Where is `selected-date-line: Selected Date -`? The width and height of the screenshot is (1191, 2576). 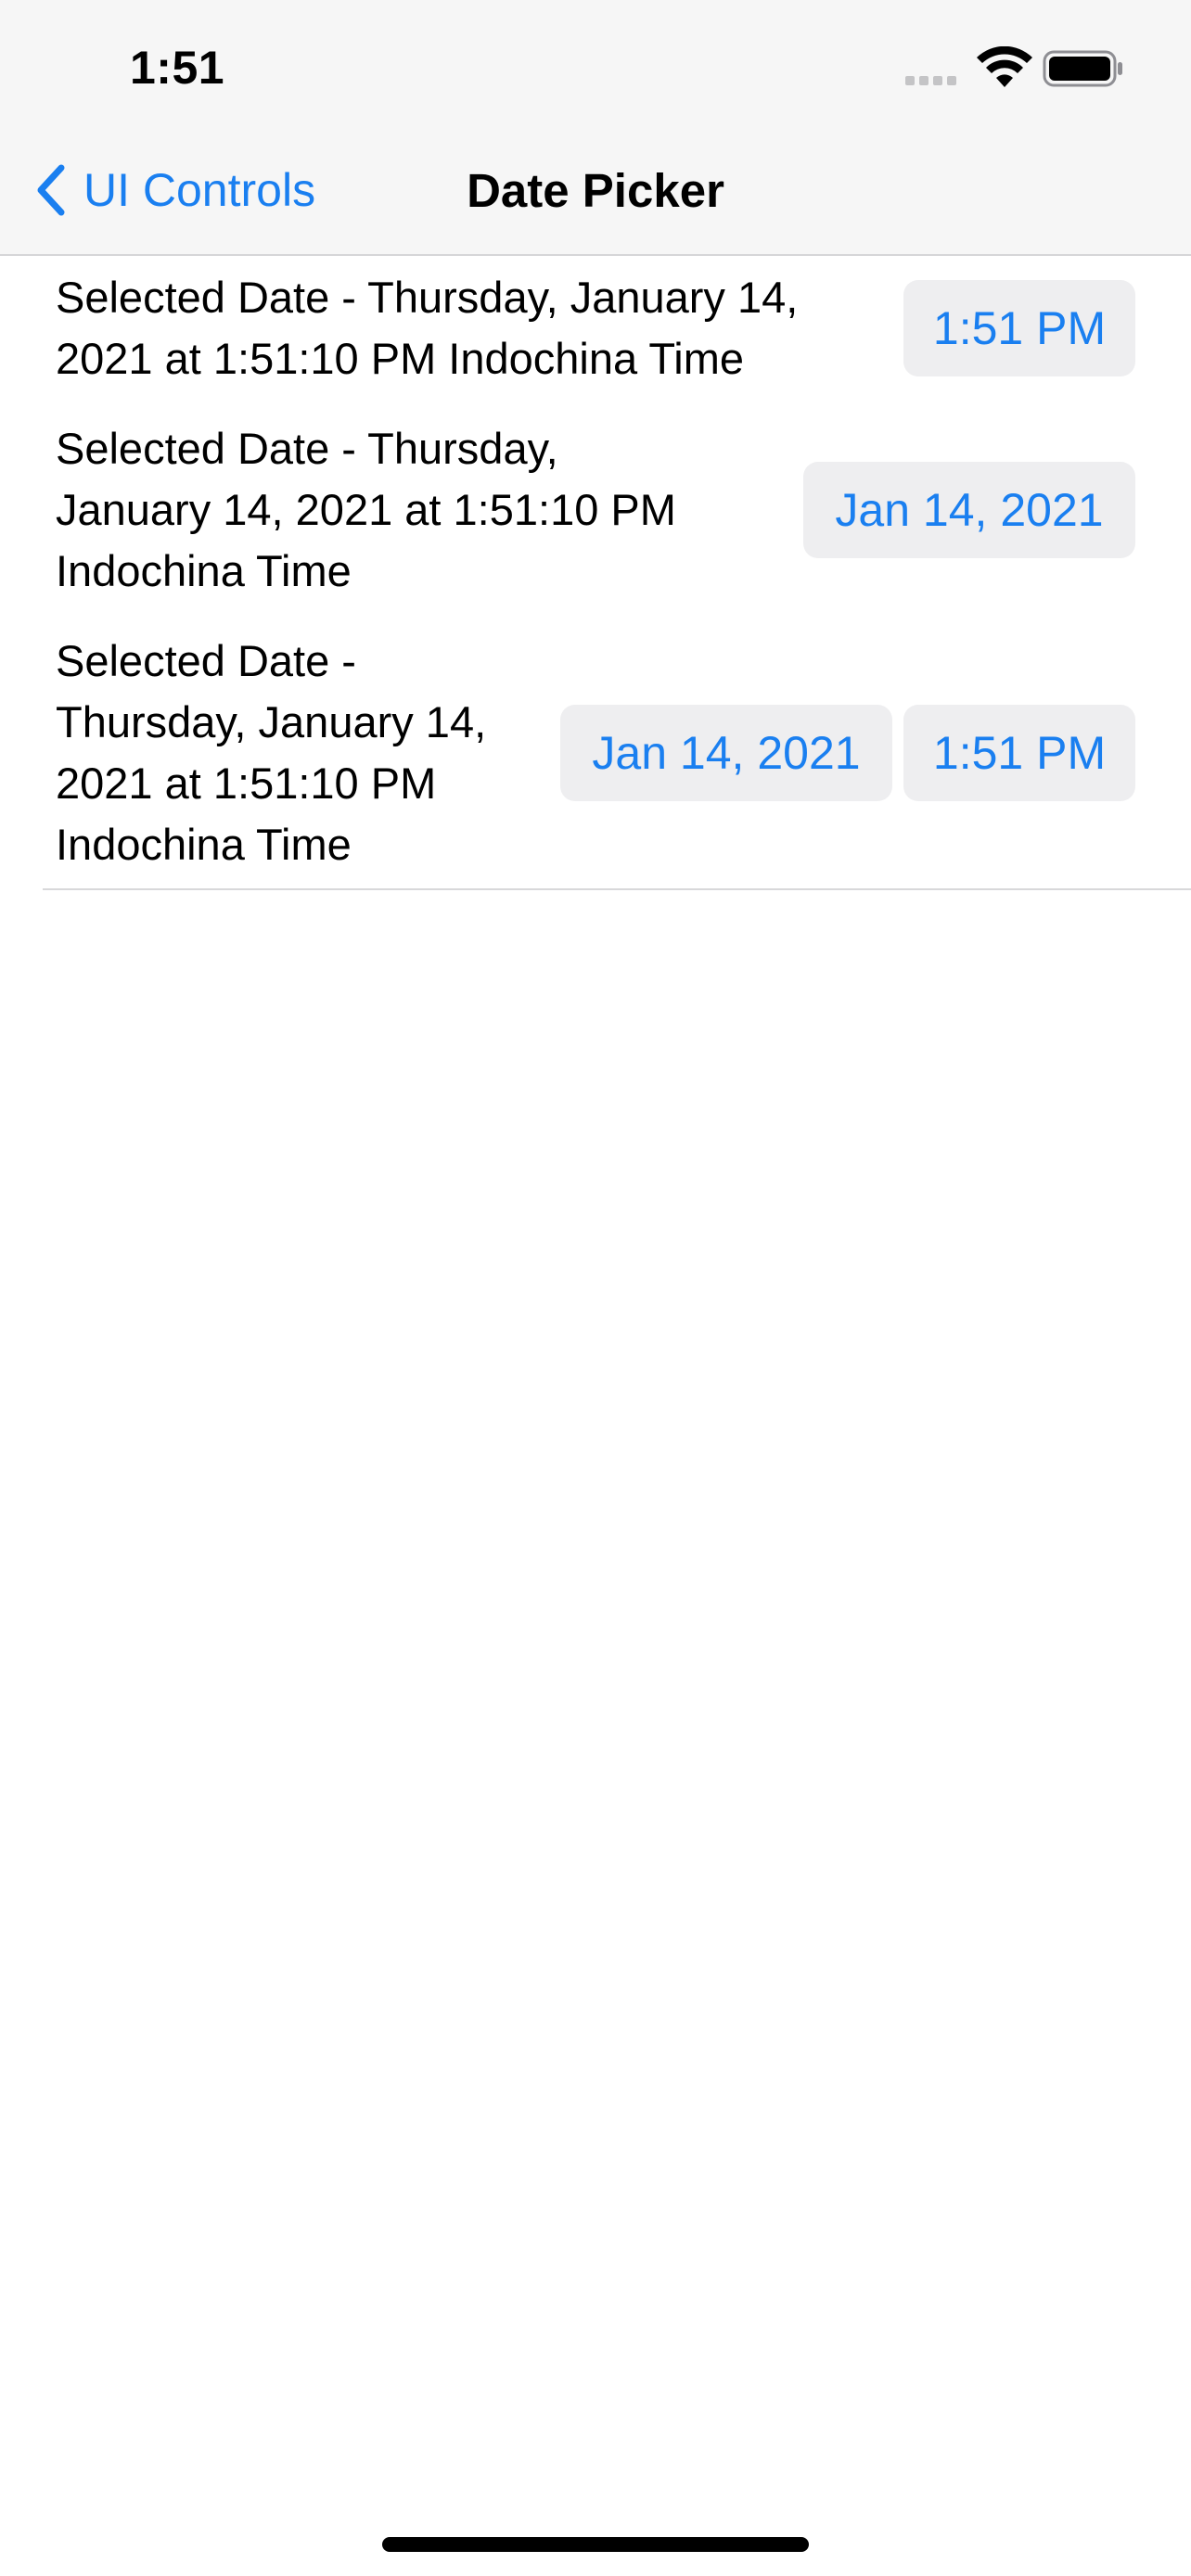
selected-date-line: Selected Date - is located at coordinates (206, 660).